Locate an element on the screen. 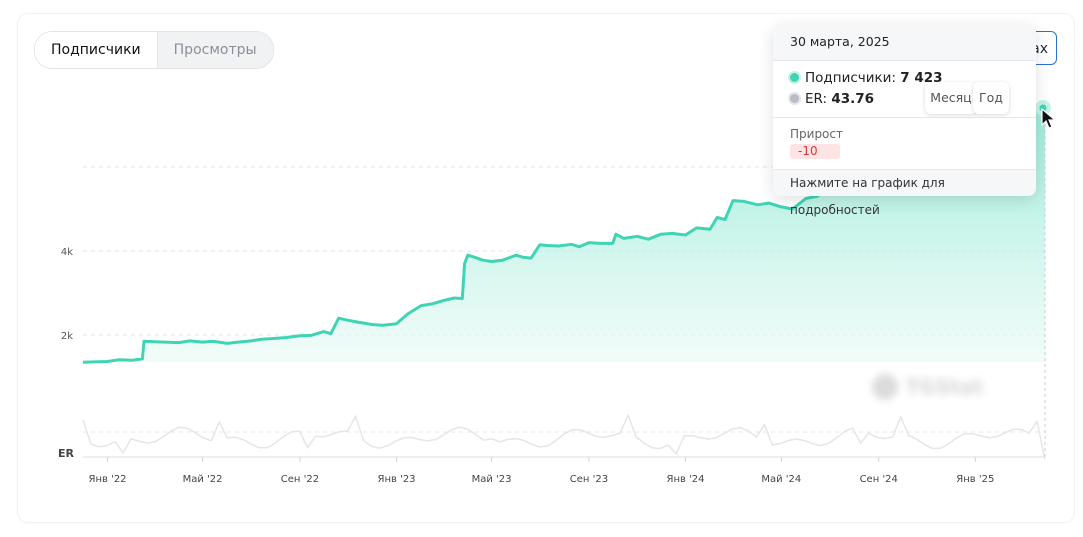  x-tick-label: Май '24 is located at coordinates (781, 479).